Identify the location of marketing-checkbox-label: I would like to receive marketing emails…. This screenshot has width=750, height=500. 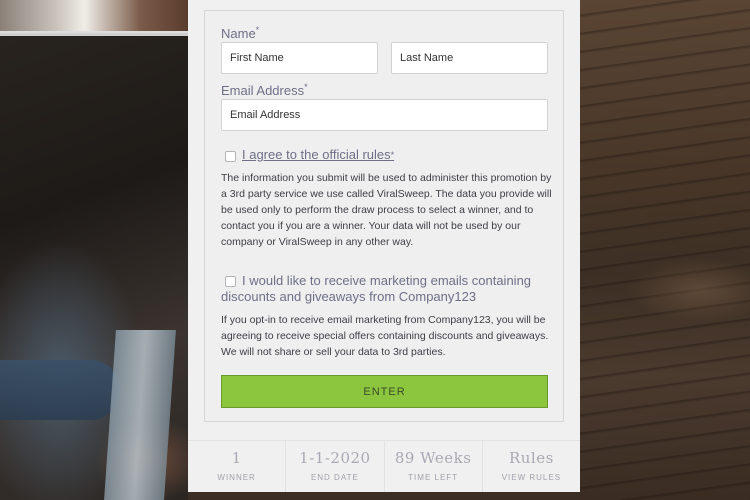
(386, 289).